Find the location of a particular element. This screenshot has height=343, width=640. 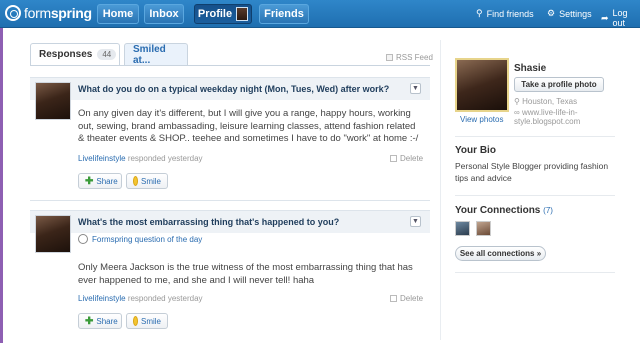

nav-profile-button: Profile is located at coordinates (223, 14).